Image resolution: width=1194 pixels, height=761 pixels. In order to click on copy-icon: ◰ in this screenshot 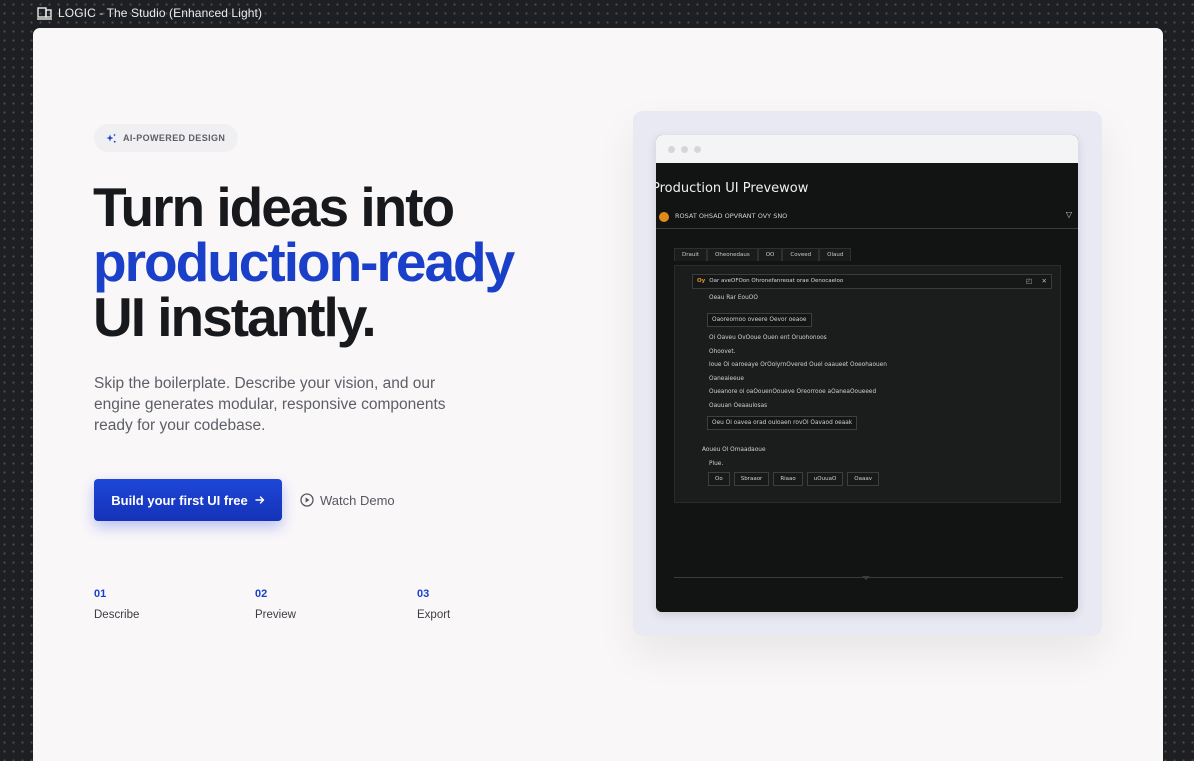, I will do `click(1028, 281)`.